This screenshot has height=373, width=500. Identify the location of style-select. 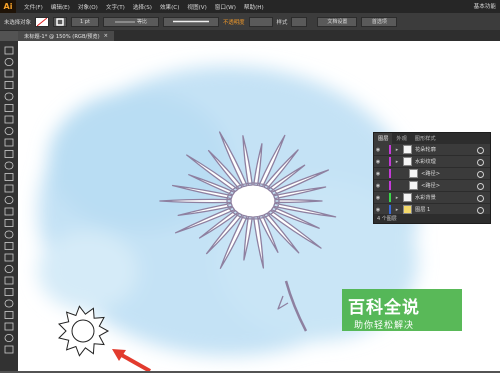
(299, 21).